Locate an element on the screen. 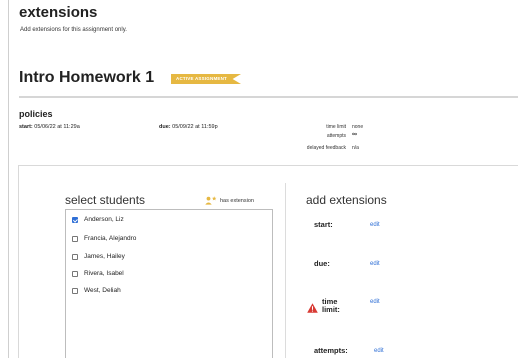  warning-triangle-icon is located at coordinates (312, 308).